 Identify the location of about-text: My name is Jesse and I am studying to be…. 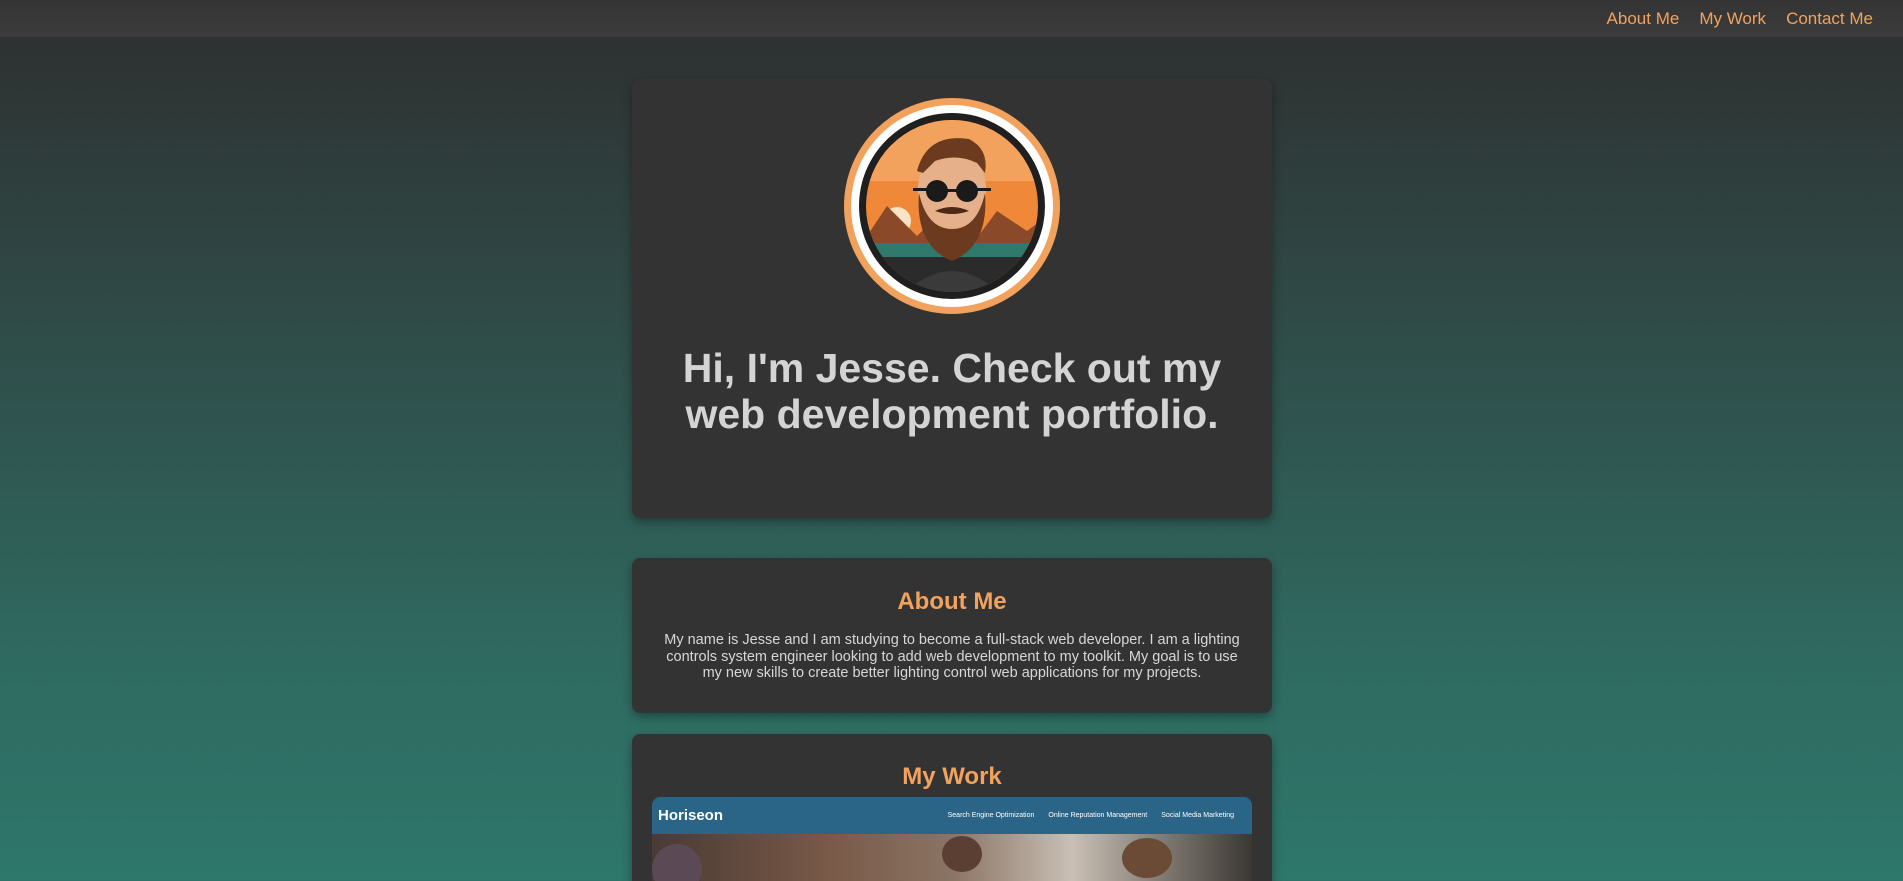
(952, 656).